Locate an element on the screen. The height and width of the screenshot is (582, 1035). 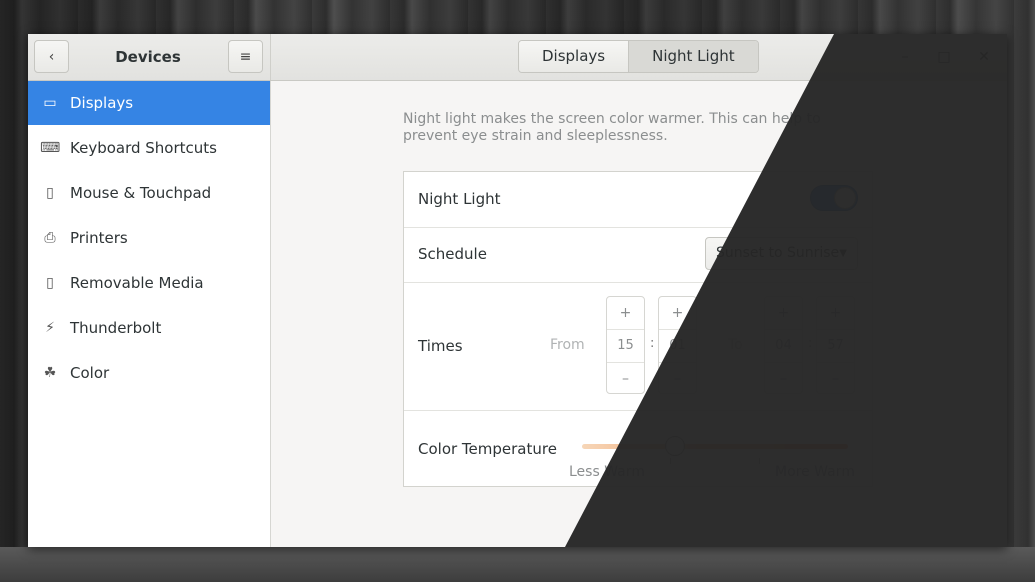
sidebar-item-displays: ▭ Displays is located at coordinates (149, 103).